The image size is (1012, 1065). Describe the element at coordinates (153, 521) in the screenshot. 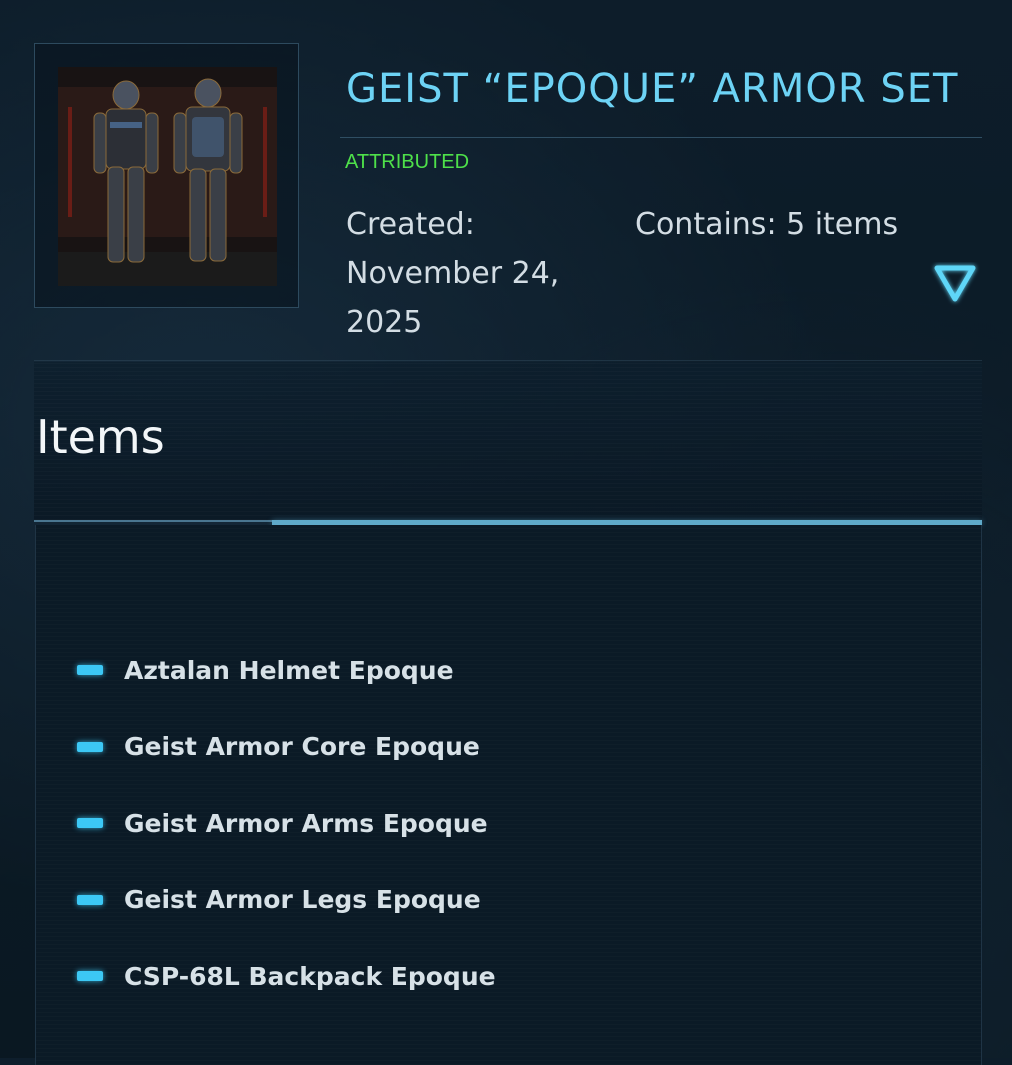

I see `tab-underline-inactive` at that location.